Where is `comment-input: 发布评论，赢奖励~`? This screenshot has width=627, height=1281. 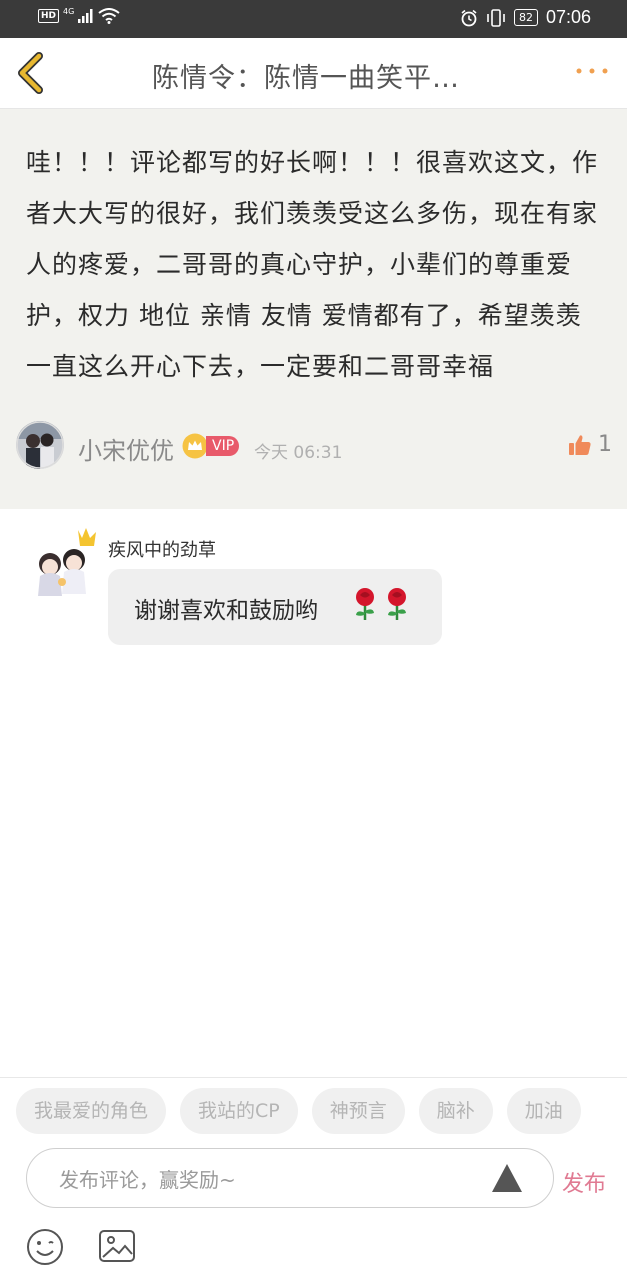
comment-input: 发布评论，赢奖励~ is located at coordinates (290, 1178).